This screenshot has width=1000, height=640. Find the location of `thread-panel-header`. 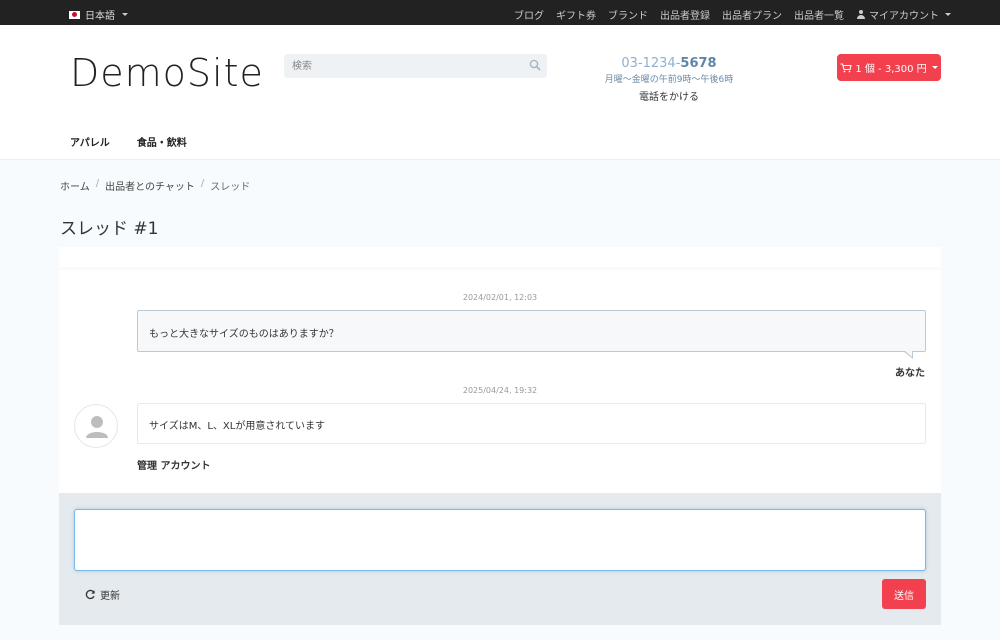

thread-panel-header is located at coordinates (500, 257).